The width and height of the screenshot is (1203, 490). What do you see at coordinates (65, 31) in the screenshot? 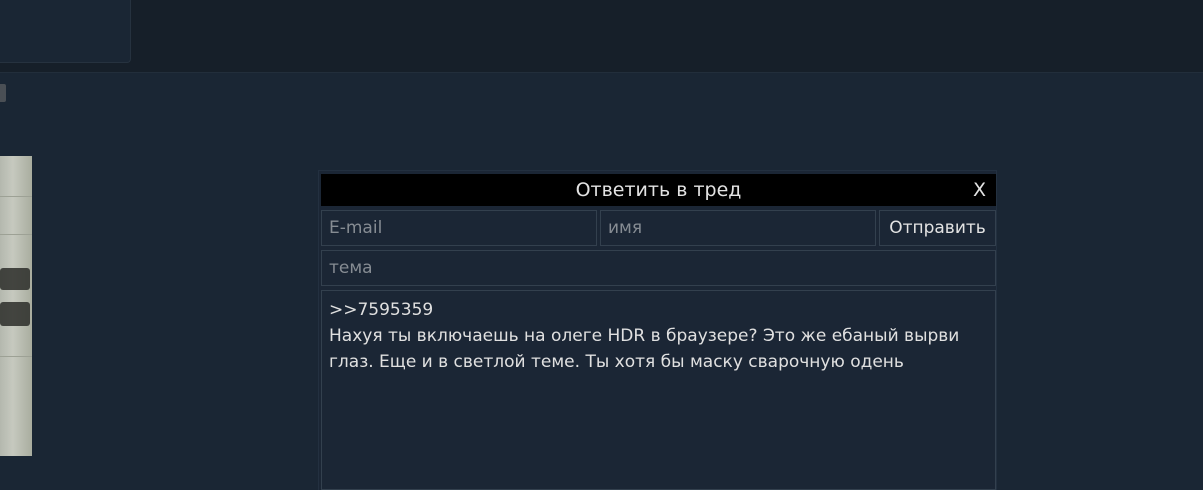
I see `top-panel` at bounding box center [65, 31].